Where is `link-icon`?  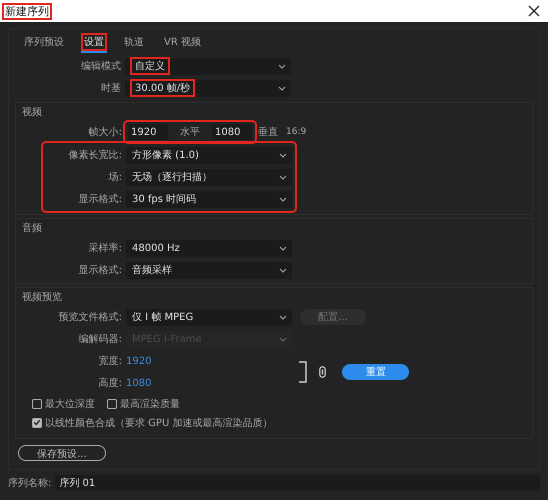
link-icon is located at coordinates (322, 372).